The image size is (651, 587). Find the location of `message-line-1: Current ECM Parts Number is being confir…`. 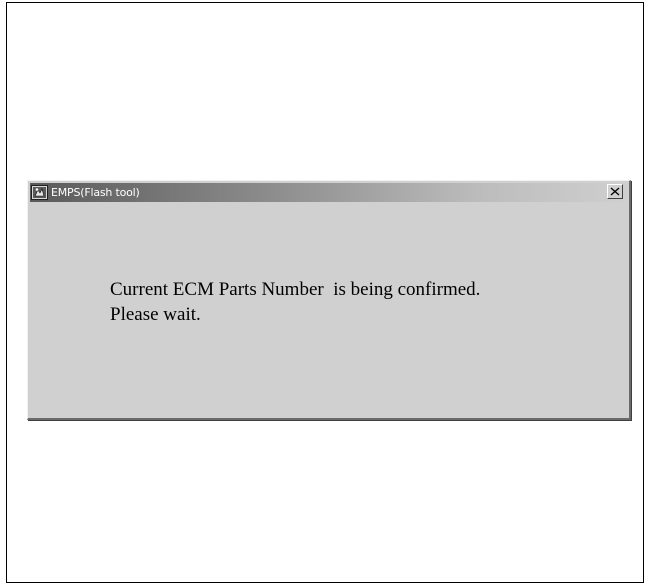

message-line-1: Current ECM Parts Number is being confir… is located at coordinates (295, 289).